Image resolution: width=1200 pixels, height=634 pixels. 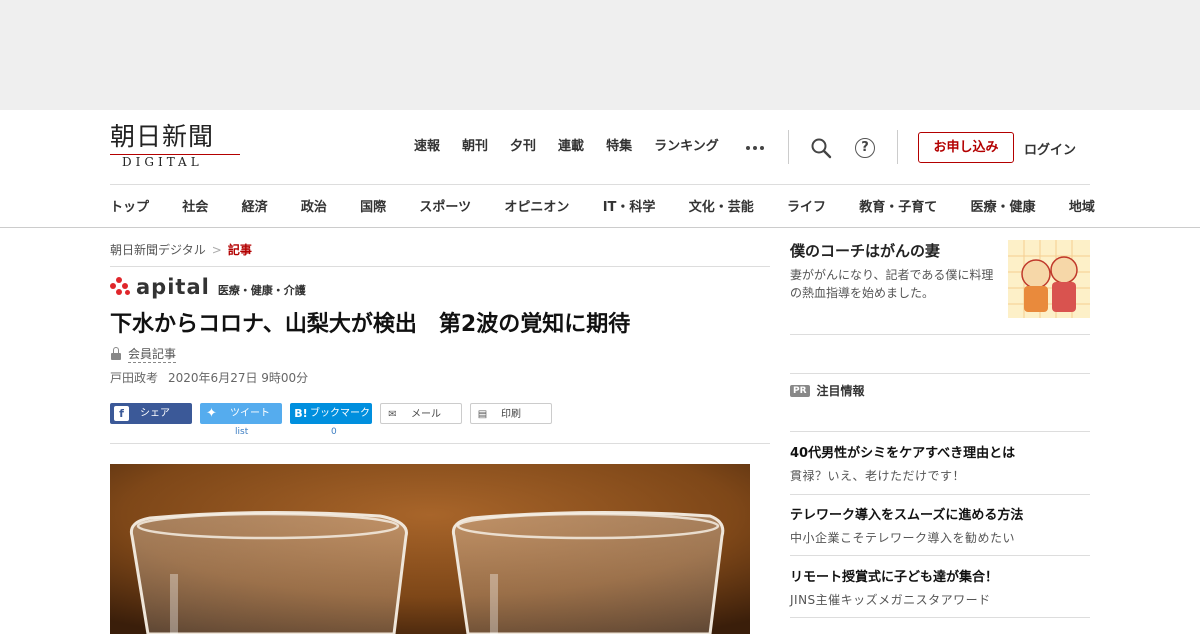 I want to click on category-it-science: IT・科学, so click(x=629, y=205).